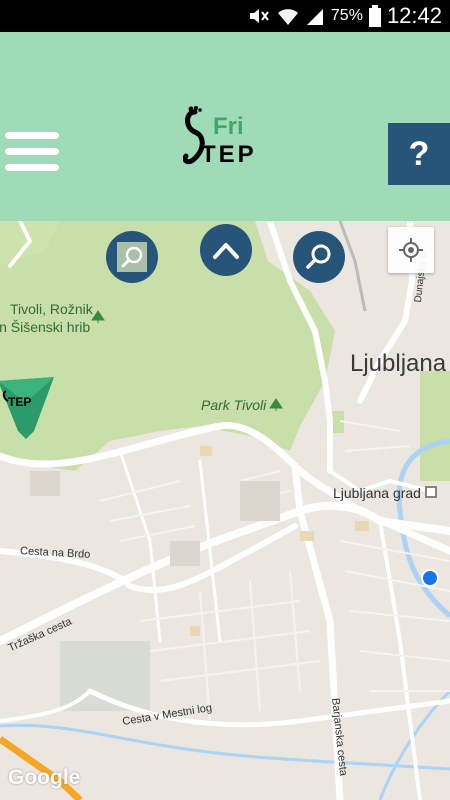 The height and width of the screenshot is (800, 450). Describe the element at coordinates (374, 16) in the screenshot. I see `battery-icon` at that location.